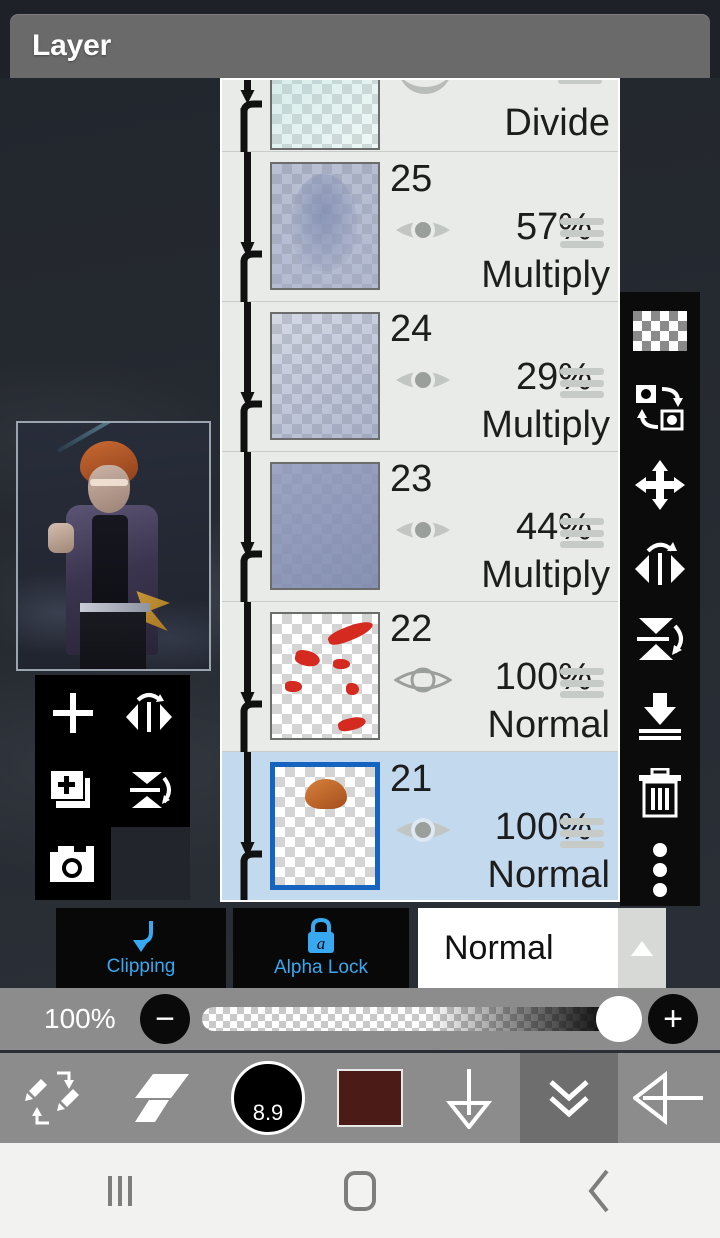 The image size is (720, 1238). What do you see at coordinates (660, 638) in the screenshot?
I see `rotate-flip-vertical-button` at bounding box center [660, 638].